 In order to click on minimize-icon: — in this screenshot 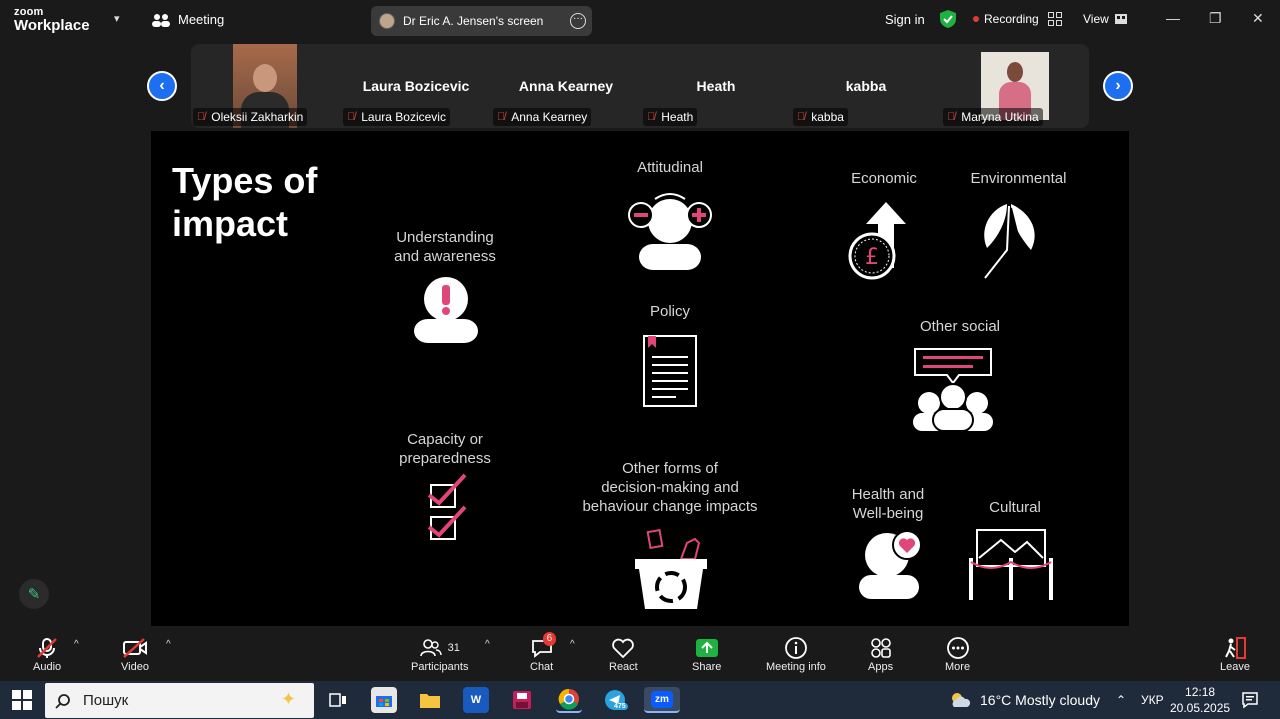, I will do `click(1173, 18)`.